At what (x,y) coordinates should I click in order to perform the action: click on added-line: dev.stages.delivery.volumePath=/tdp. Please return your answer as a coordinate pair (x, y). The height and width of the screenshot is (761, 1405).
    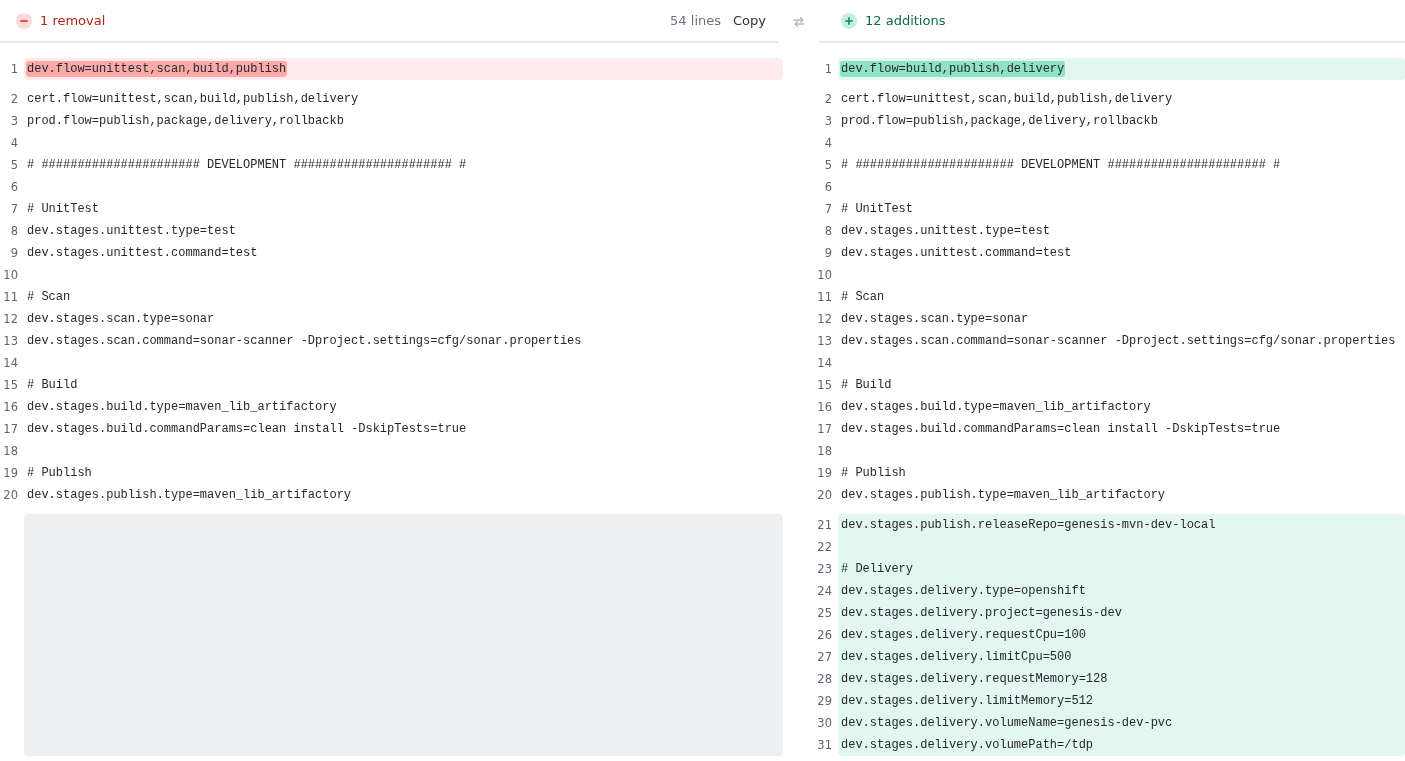
    Looking at the image, I should click on (967, 745).